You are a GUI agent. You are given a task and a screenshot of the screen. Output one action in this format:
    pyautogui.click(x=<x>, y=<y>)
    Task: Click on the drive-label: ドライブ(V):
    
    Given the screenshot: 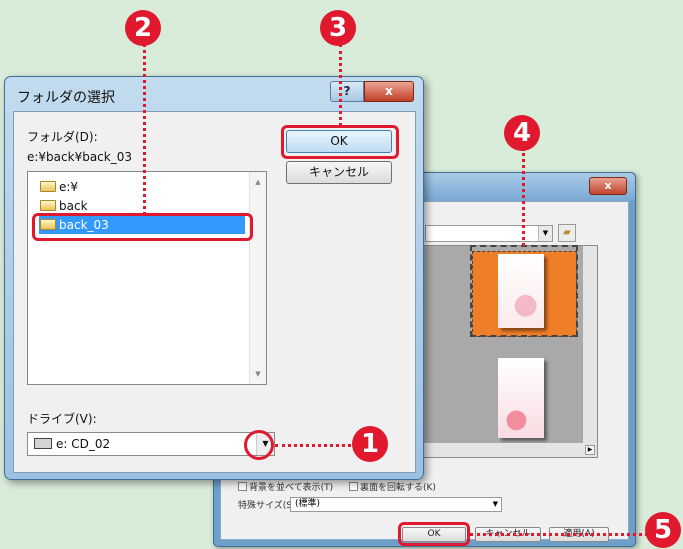 What is the action you would take?
    pyautogui.click(x=62, y=419)
    